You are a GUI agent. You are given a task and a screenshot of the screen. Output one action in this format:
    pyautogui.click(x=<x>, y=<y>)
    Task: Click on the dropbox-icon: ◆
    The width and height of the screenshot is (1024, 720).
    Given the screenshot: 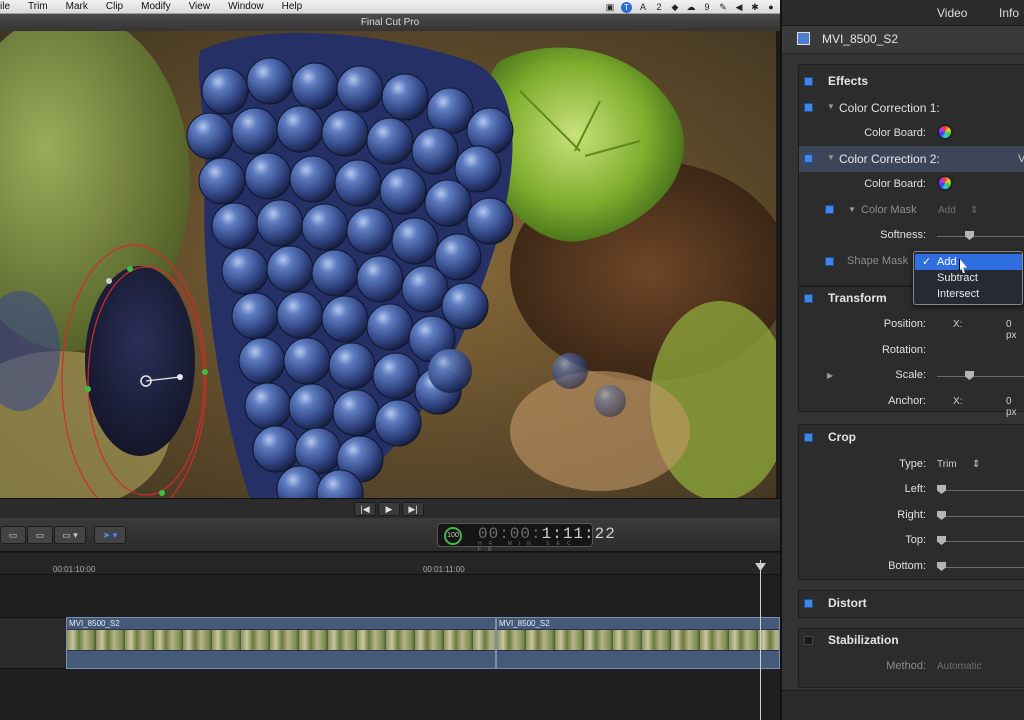 What is the action you would take?
    pyautogui.click(x=675, y=7)
    